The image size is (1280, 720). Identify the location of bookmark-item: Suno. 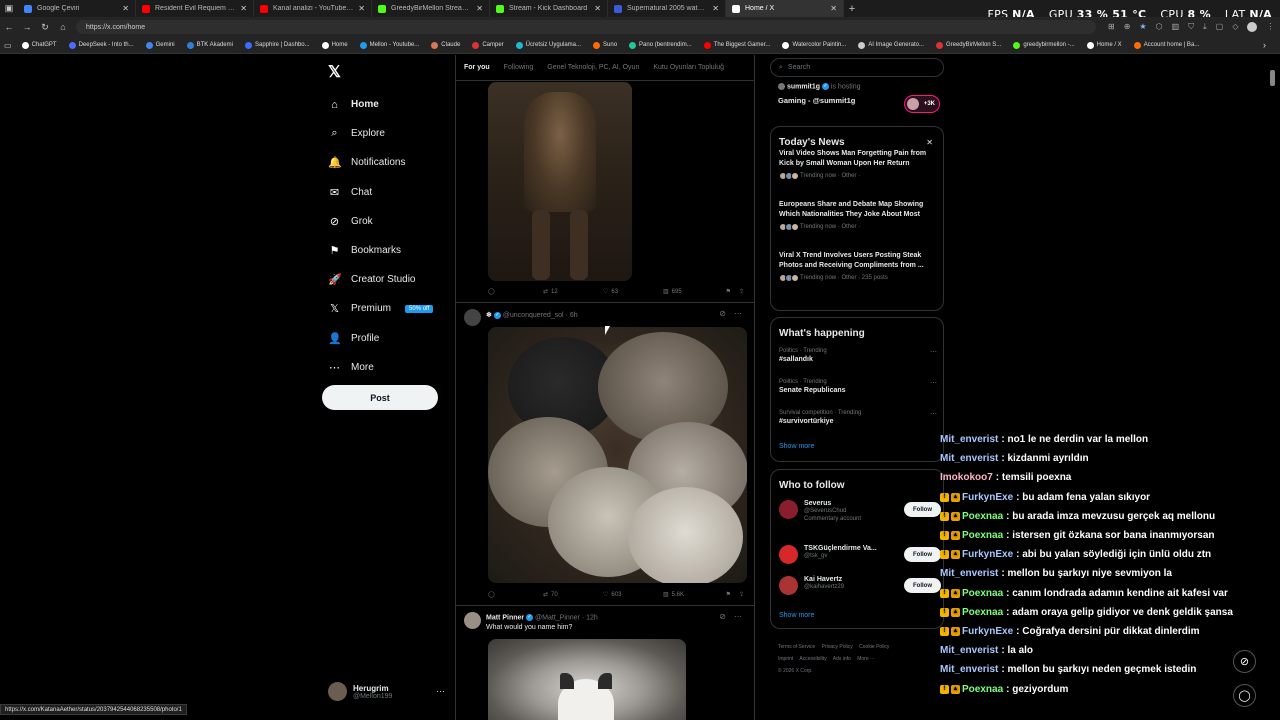
(605, 45).